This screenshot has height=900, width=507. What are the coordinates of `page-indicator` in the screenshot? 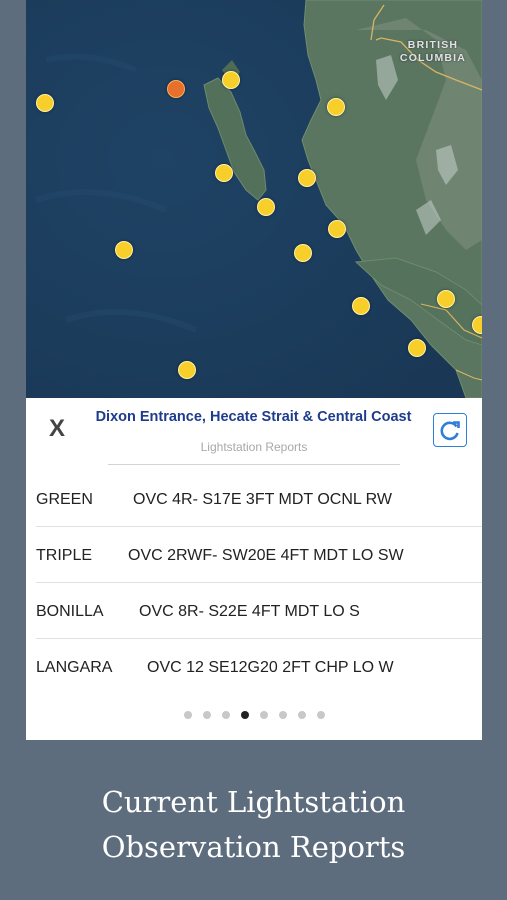 It's located at (254, 715).